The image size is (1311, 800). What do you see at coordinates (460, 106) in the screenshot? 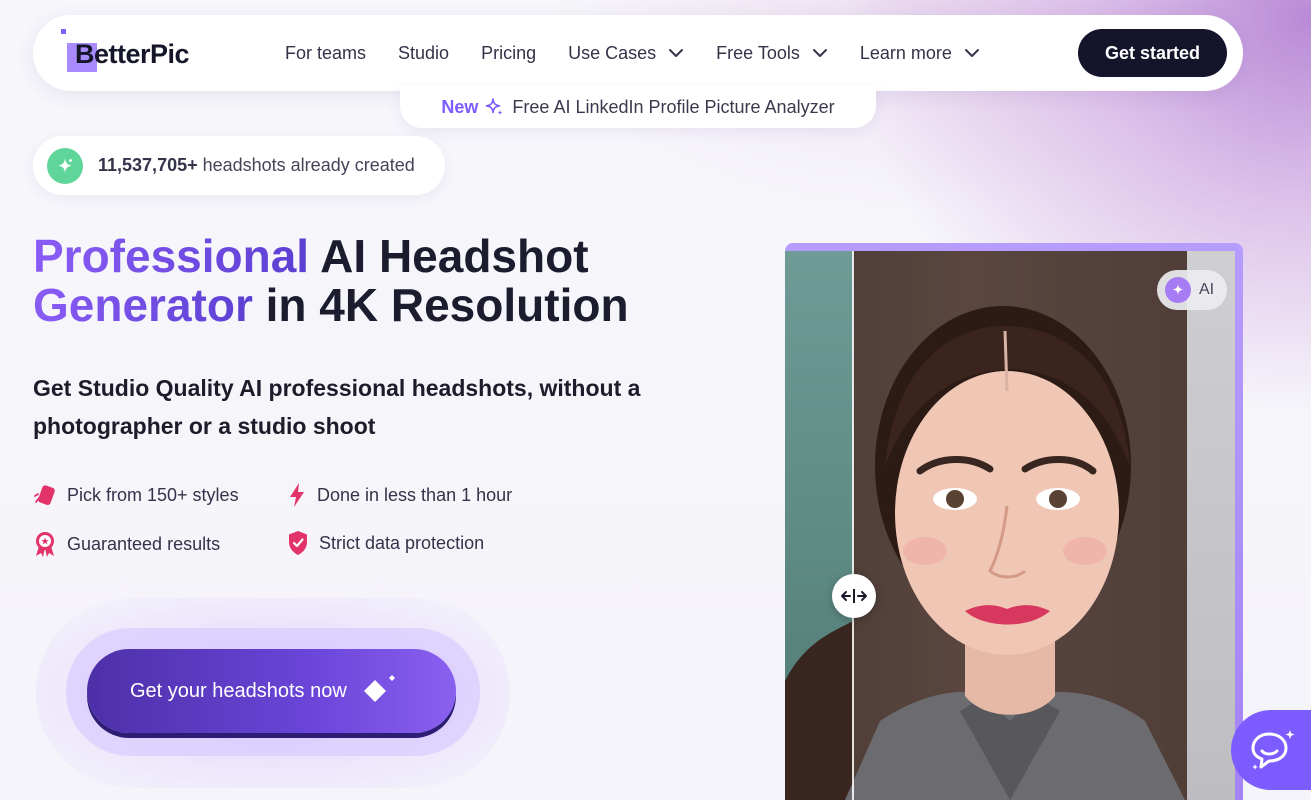
I see `new-badge: New` at bounding box center [460, 106].